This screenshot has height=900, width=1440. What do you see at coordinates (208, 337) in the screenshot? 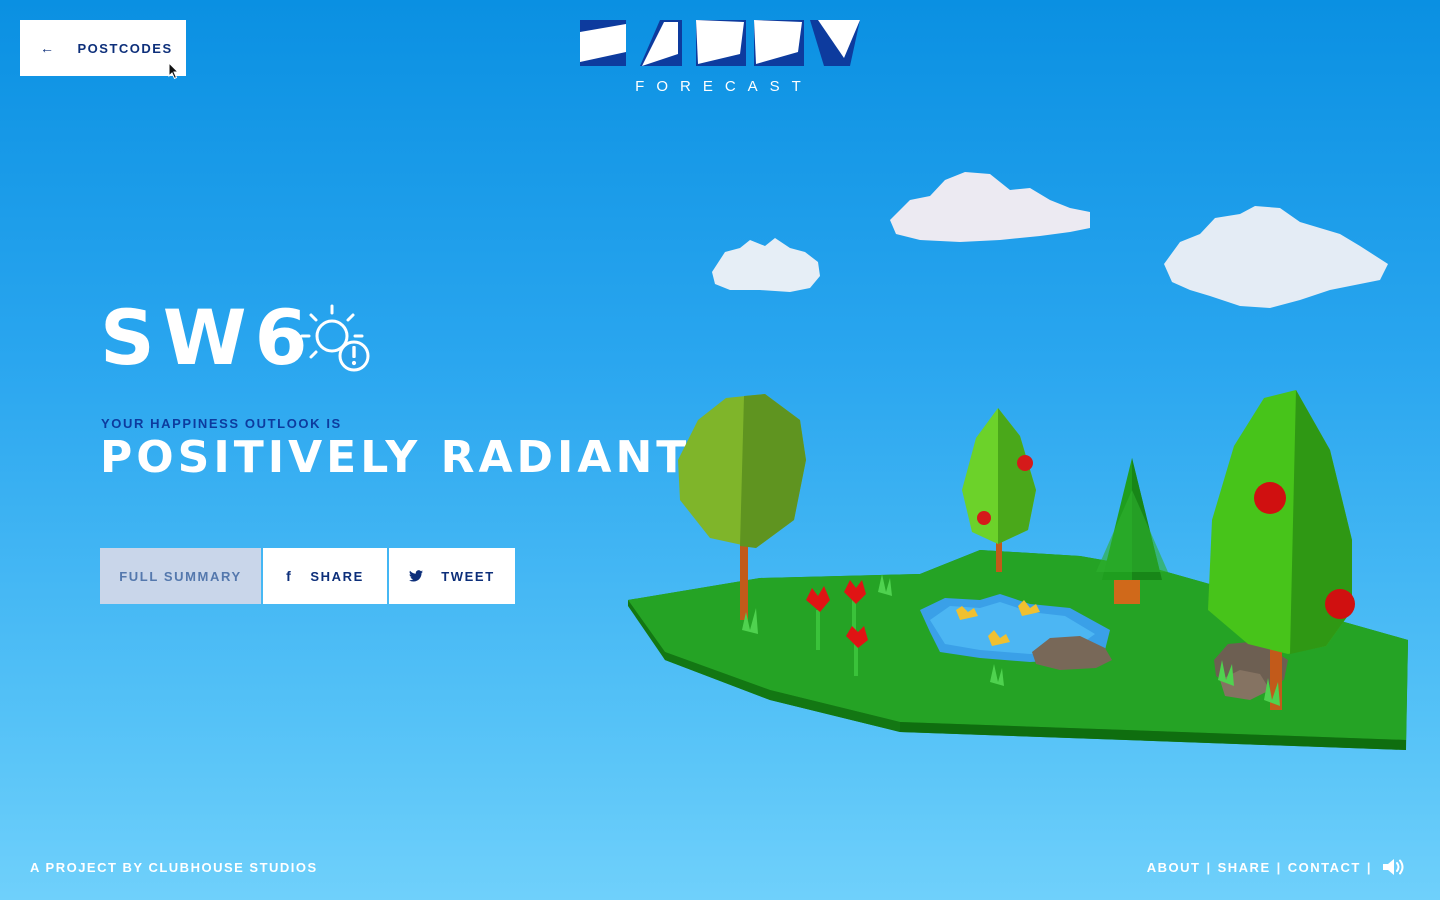
I see `postcode-title: SW6` at bounding box center [208, 337].